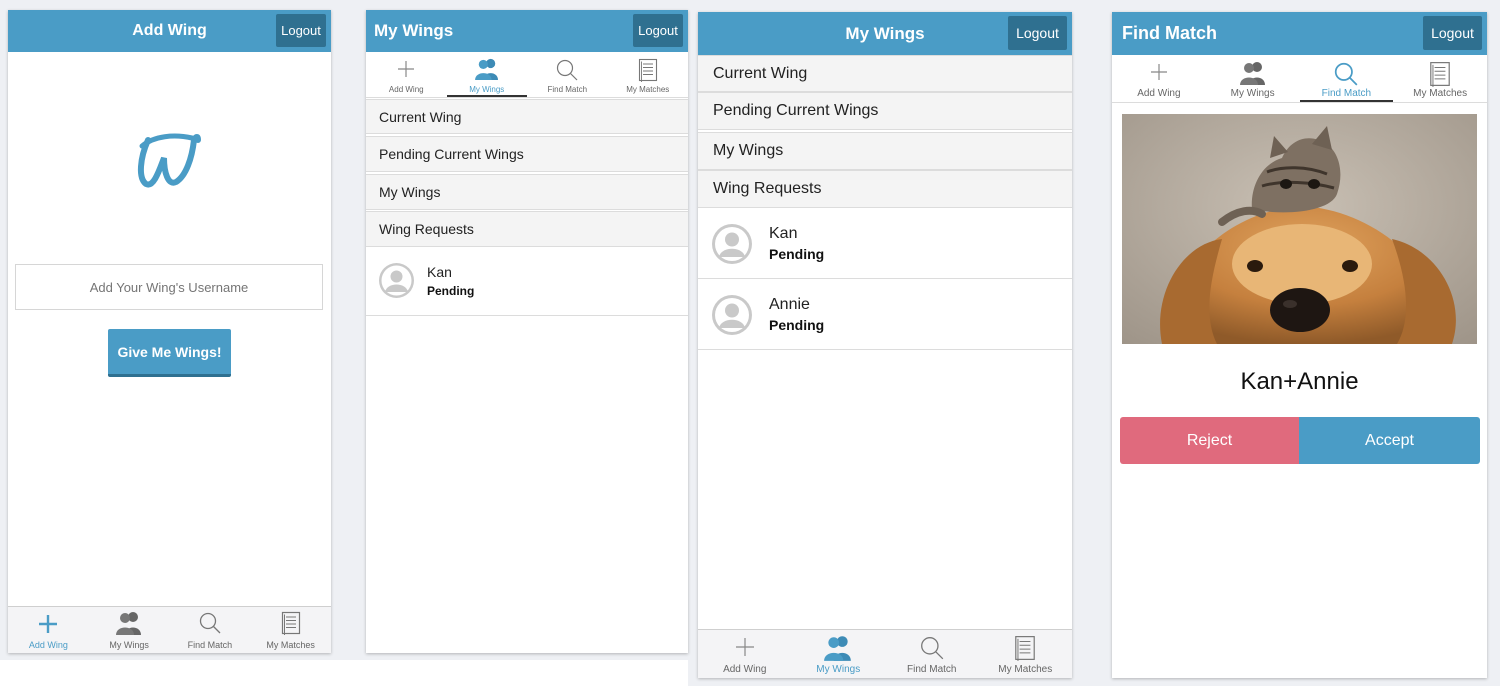 This screenshot has width=1500, height=686. I want to click on username-input, so click(169, 287).